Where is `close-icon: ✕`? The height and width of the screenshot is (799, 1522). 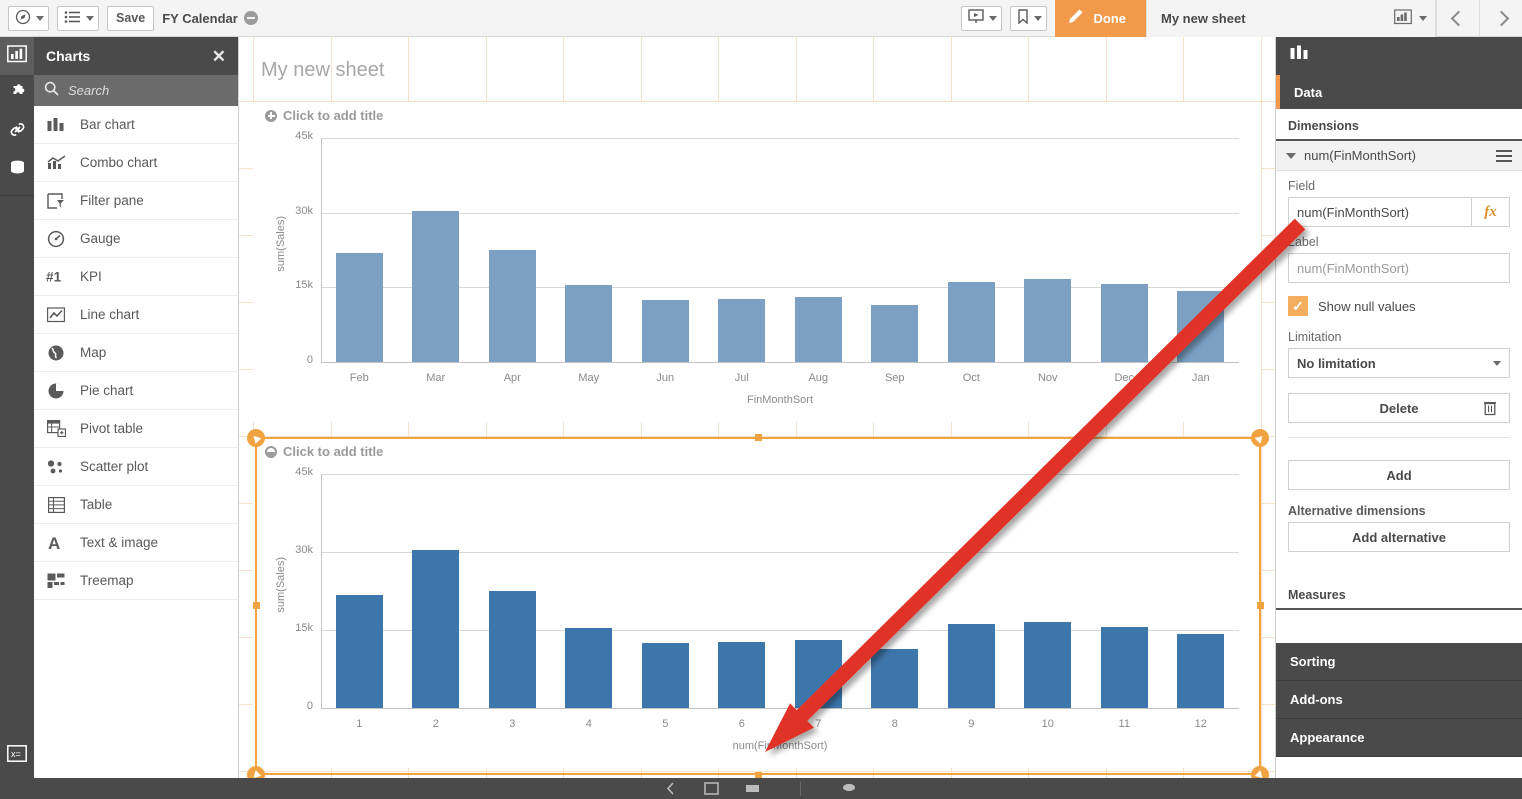
close-icon: ✕ is located at coordinates (219, 56).